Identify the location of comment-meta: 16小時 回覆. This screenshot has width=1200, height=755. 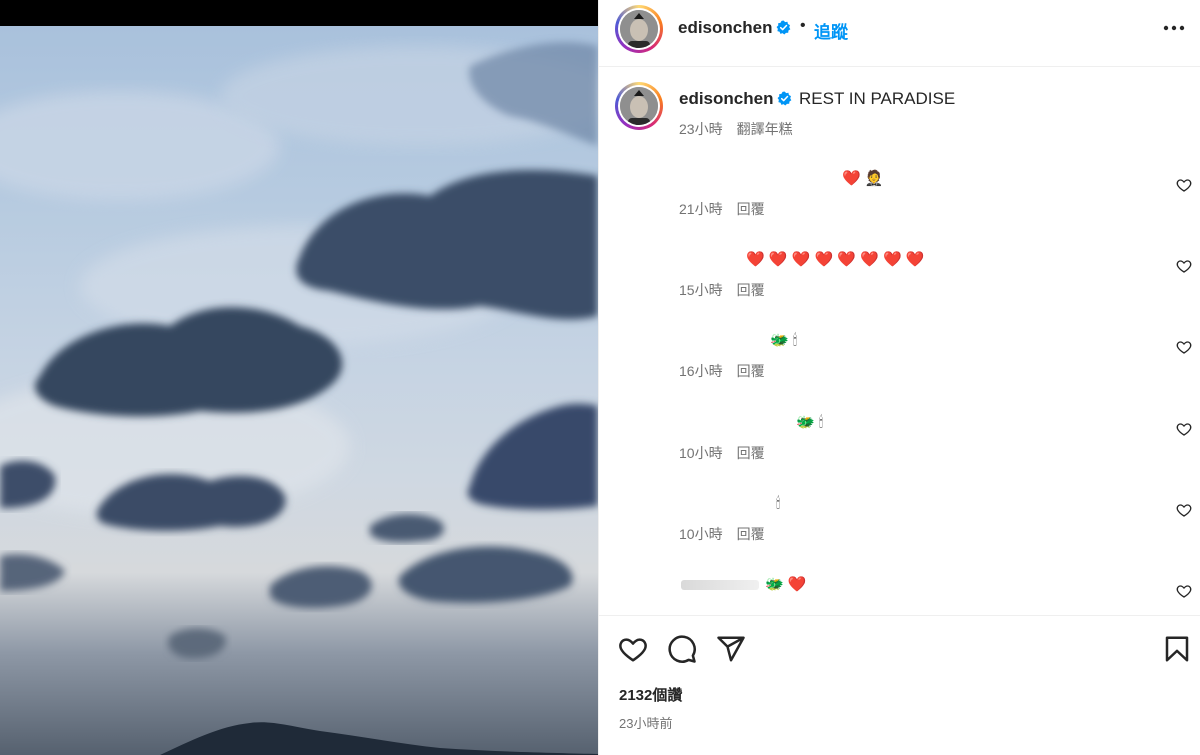
(722, 371).